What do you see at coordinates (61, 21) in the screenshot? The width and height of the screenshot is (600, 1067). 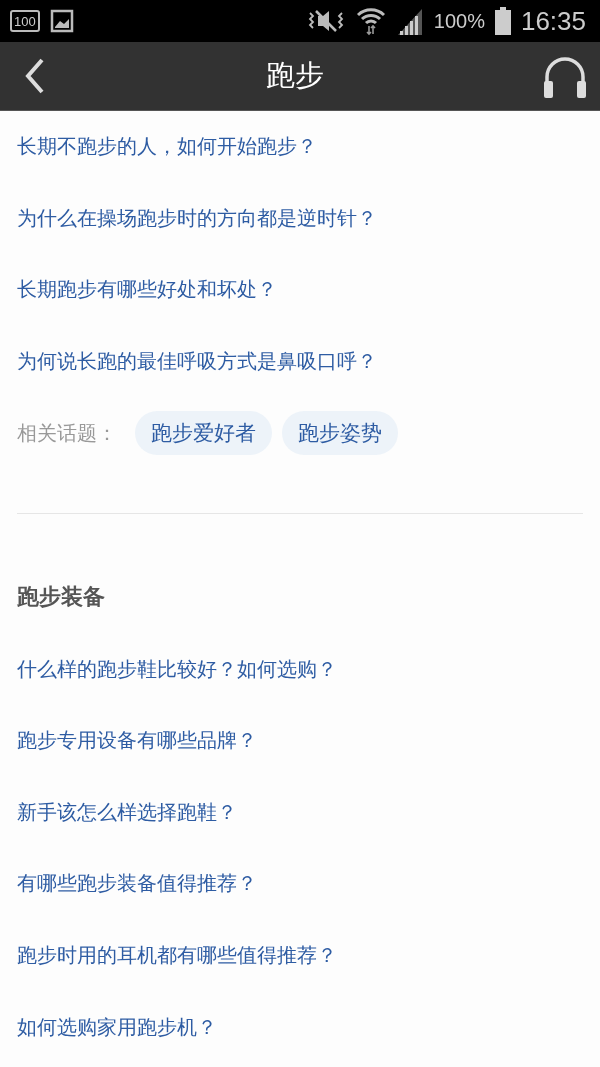 I see `picture-icon` at bounding box center [61, 21].